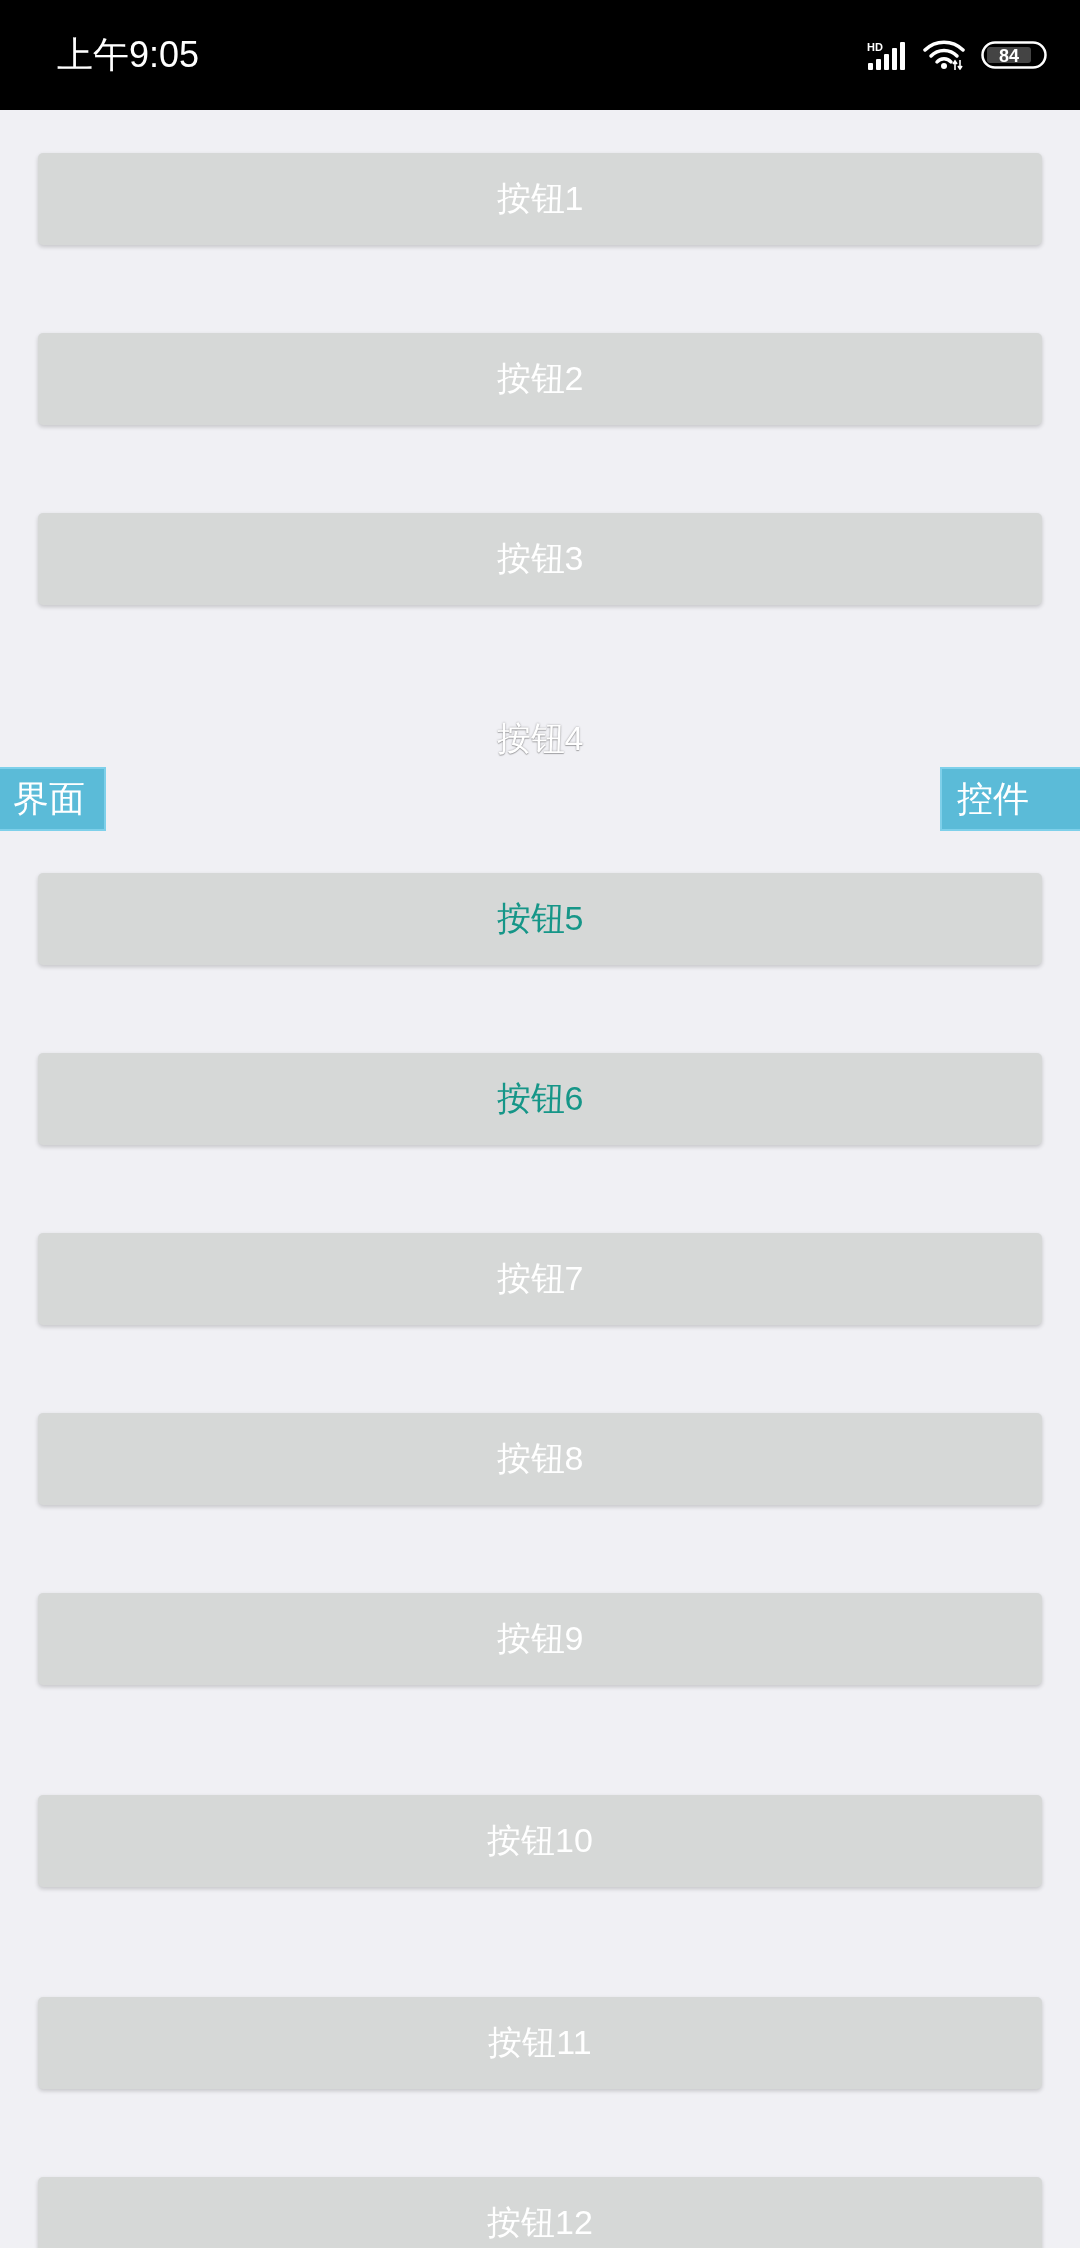  I want to click on side-tab: 界面, so click(53, 799).